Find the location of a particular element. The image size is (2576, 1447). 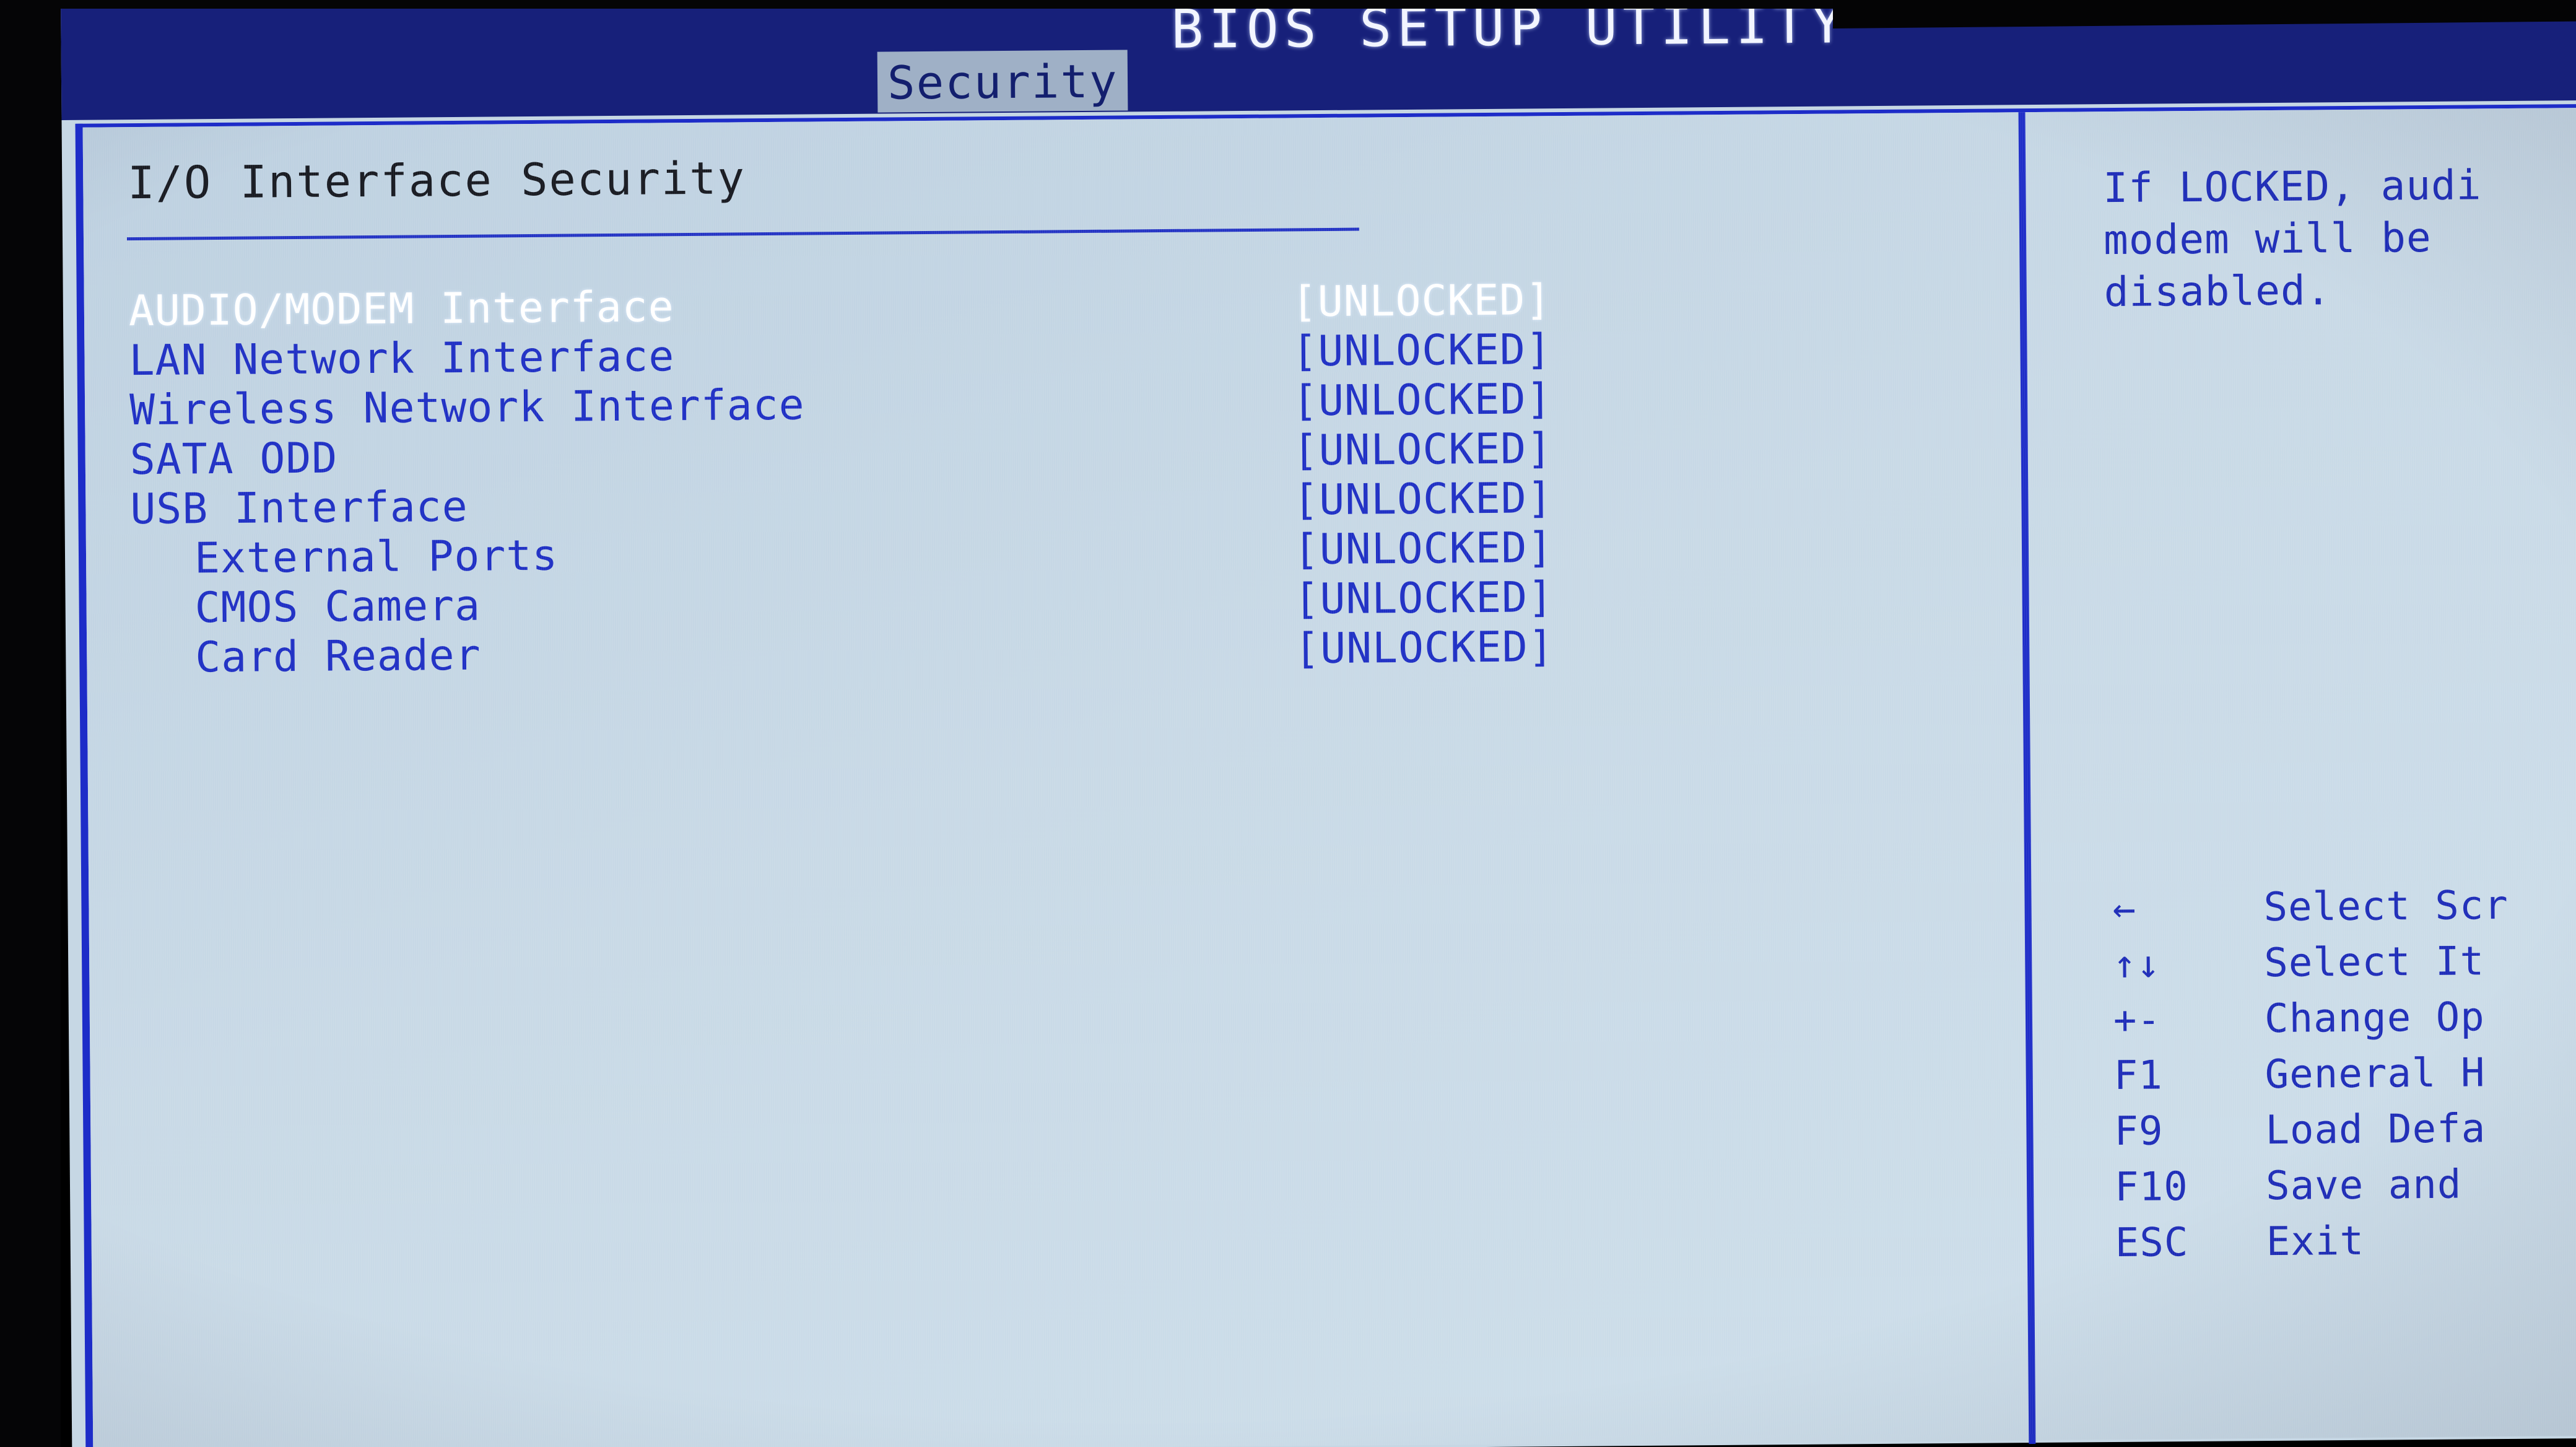

panel-divider is located at coordinates (2027, 779).